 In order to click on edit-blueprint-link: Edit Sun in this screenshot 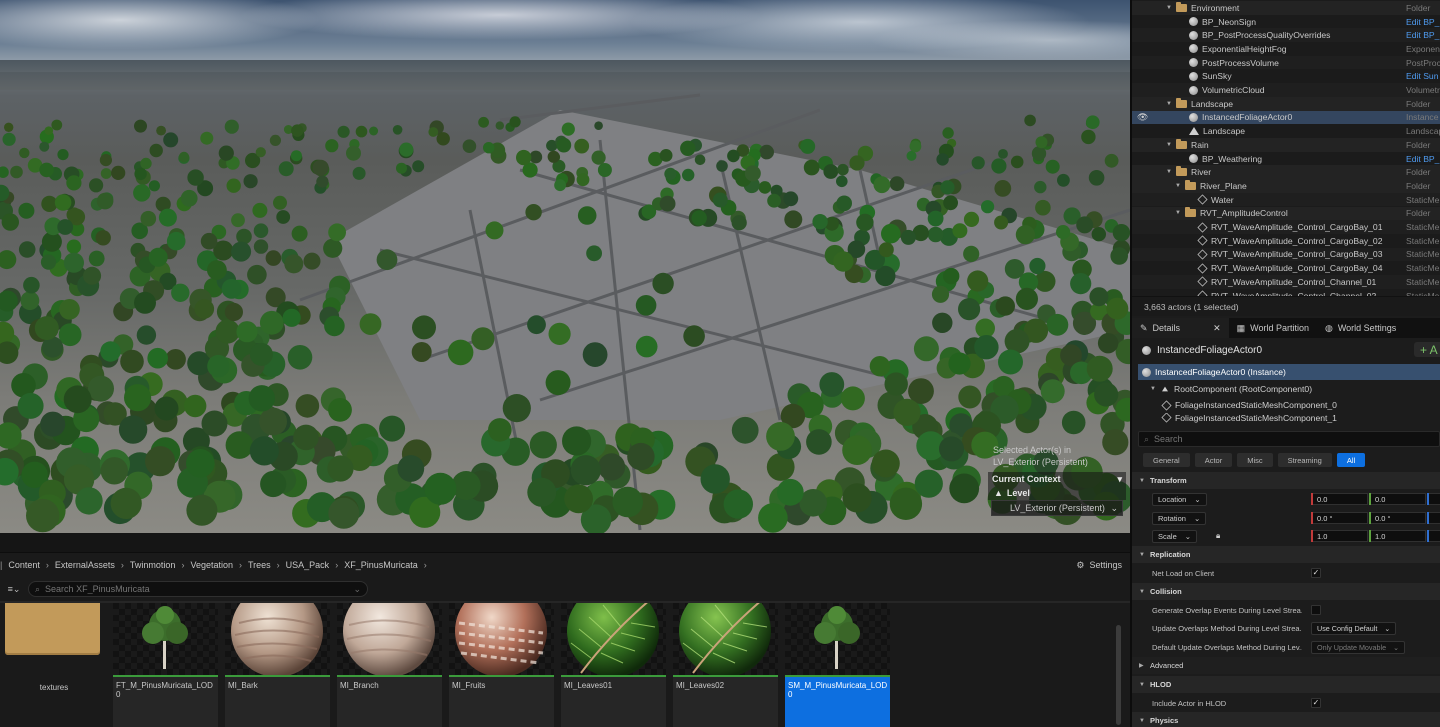, I will do `click(1422, 76)`.